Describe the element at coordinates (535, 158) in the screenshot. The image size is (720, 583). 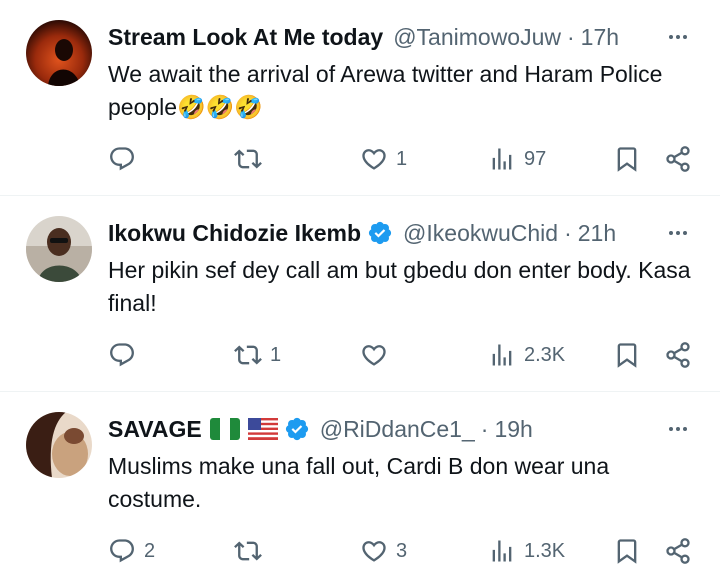
I see `view-count: 97` at that location.